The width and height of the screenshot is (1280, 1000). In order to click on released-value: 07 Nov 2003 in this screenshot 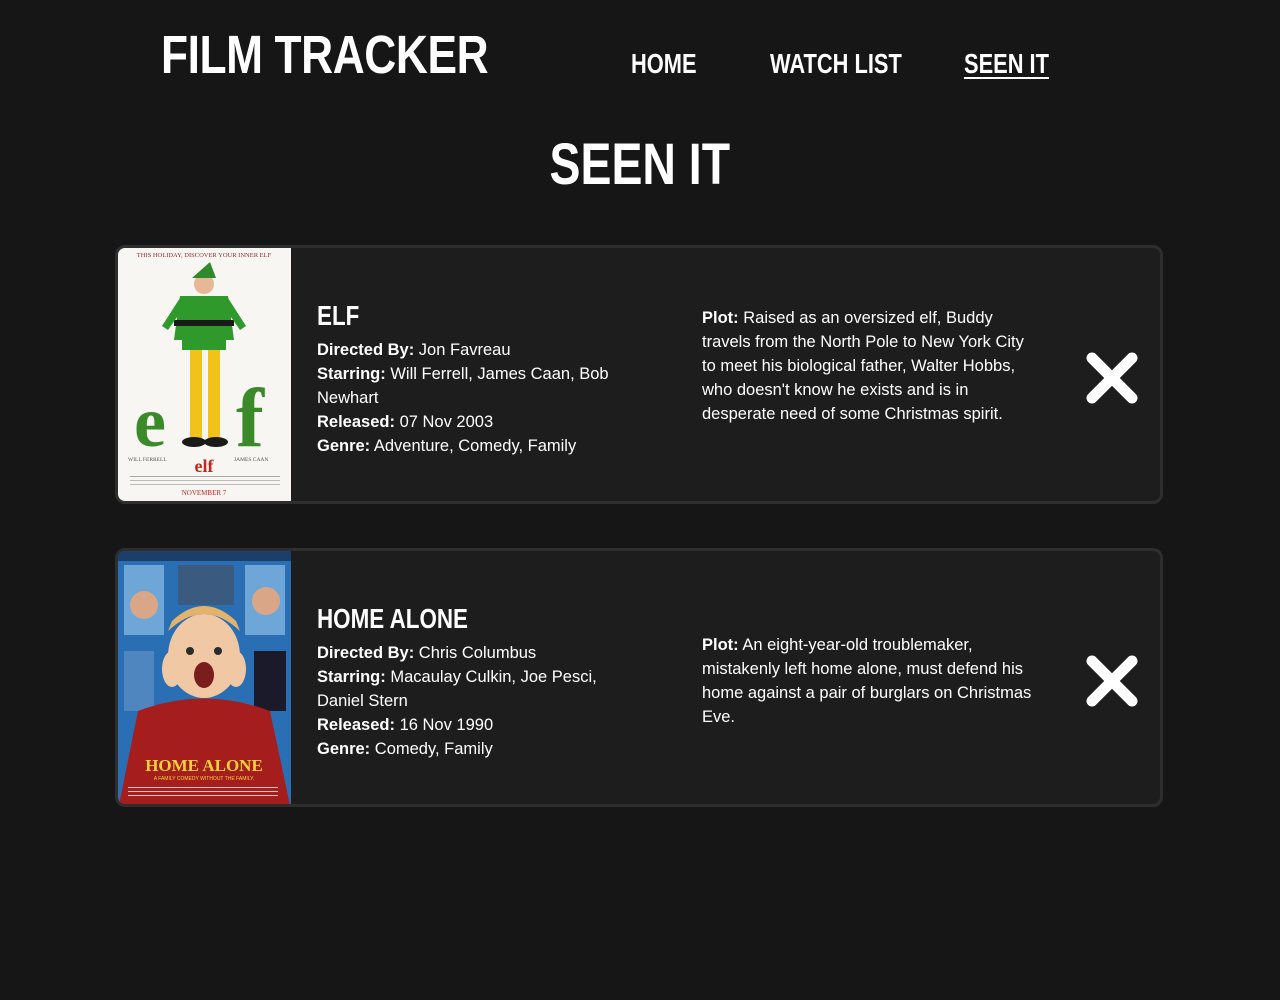, I will do `click(446, 422)`.